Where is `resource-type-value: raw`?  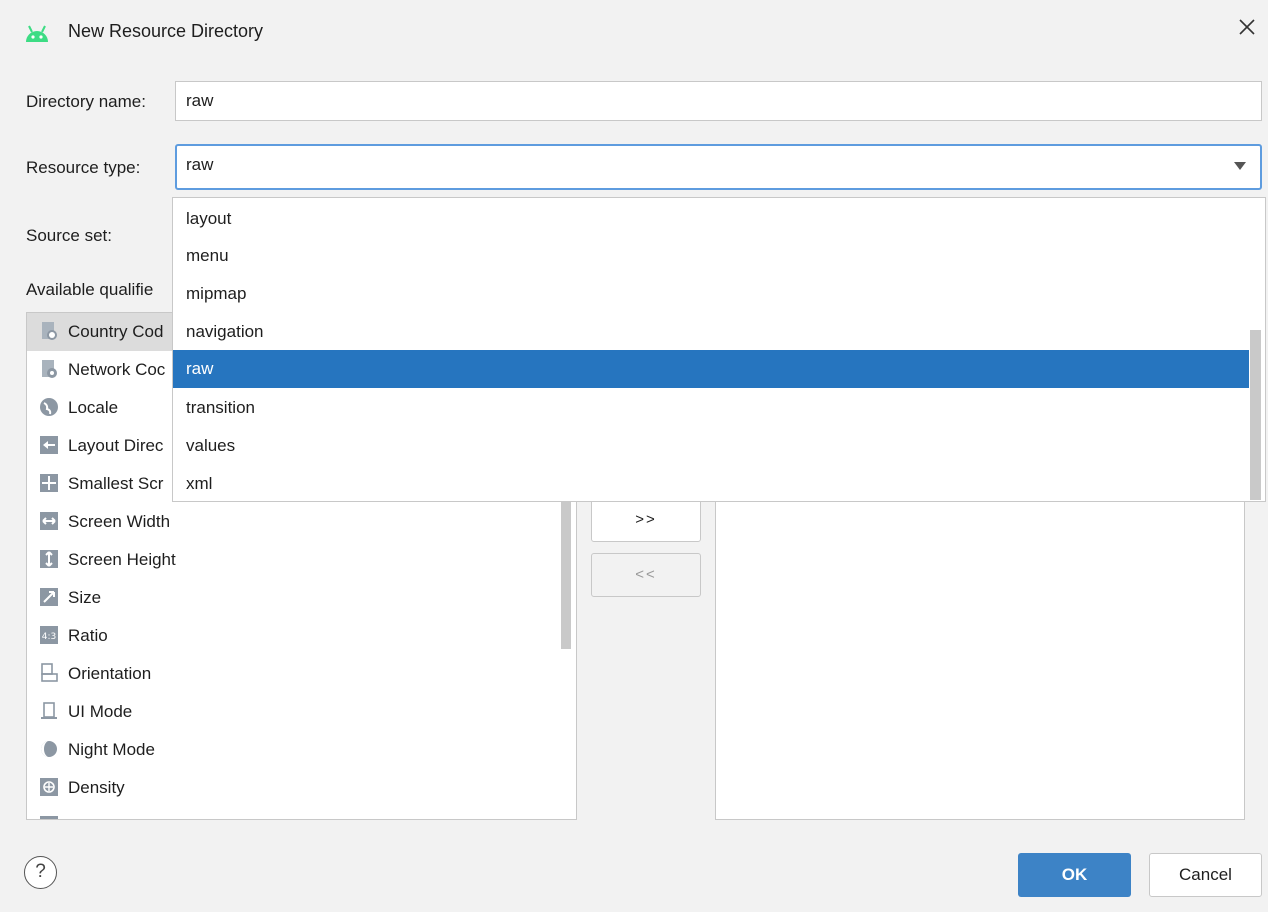 resource-type-value: raw is located at coordinates (200, 164).